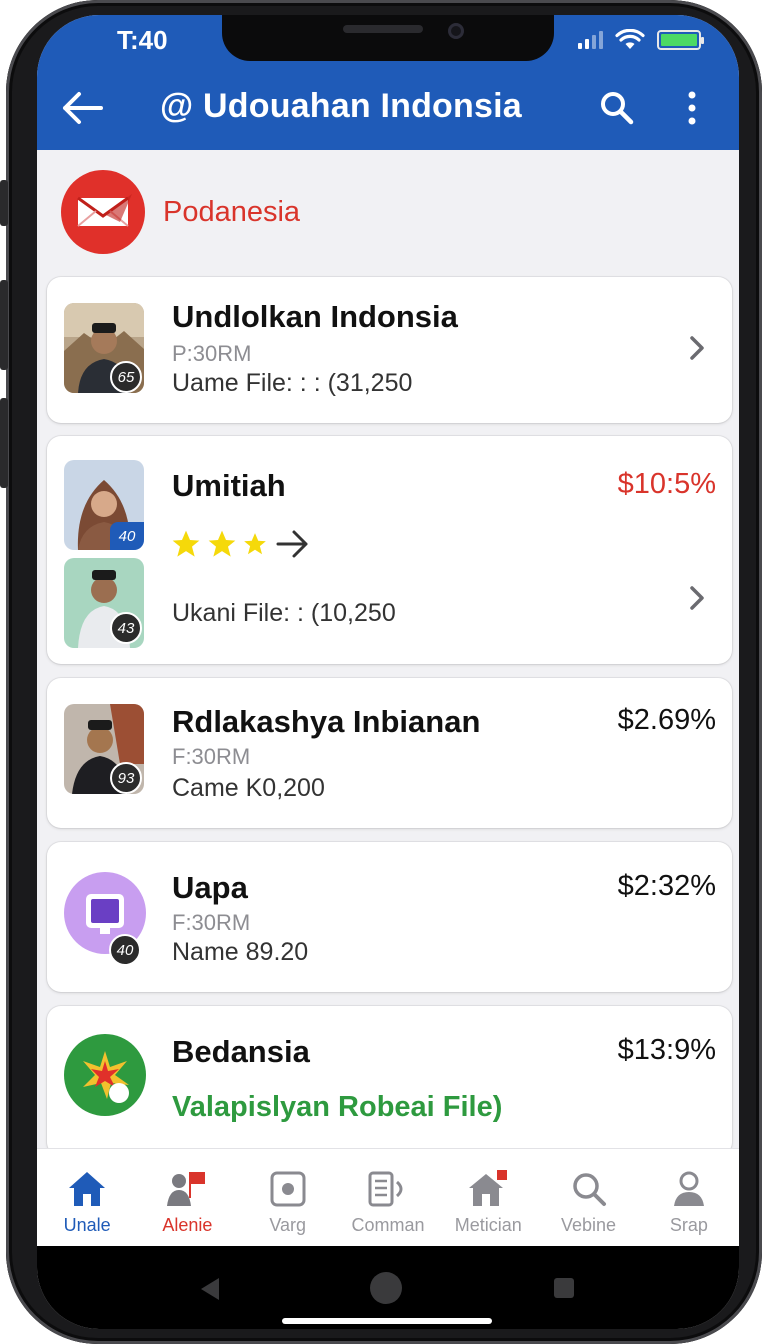 This screenshot has height=1344, width=768. Describe the element at coordinates (105, 1075) in the screenshot. I see `app-icon` at that location.